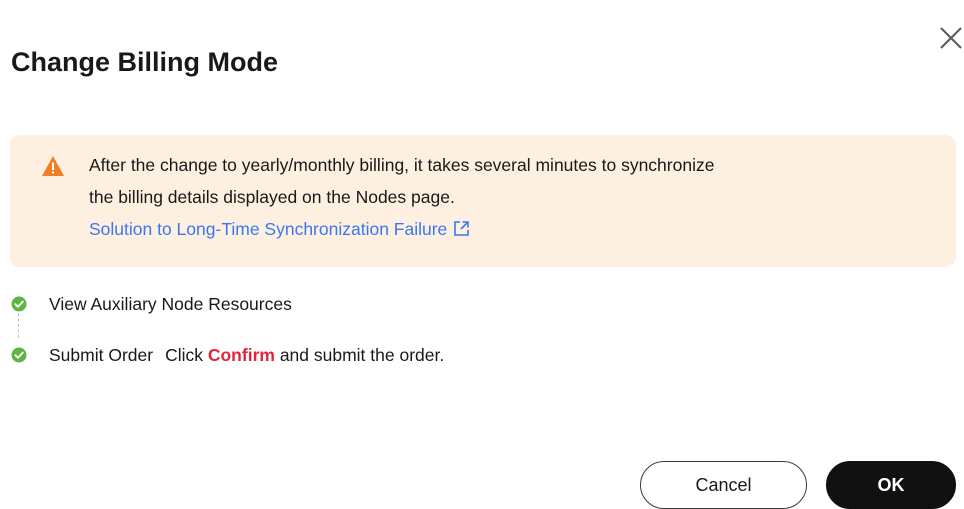  Describe the element at coordinates (101, 354) in the screenshot. I see `step-title: Submit Order` at that location.